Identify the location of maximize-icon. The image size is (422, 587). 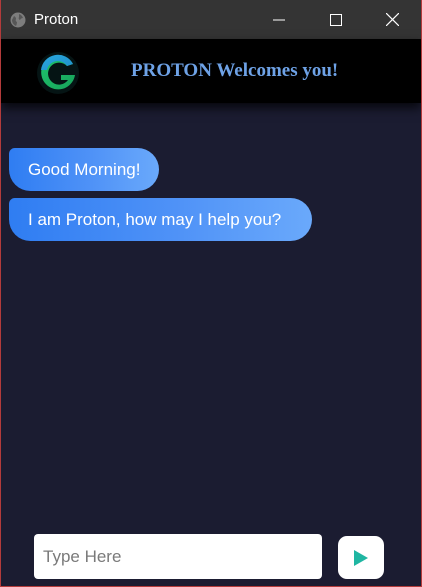
(335, 19).